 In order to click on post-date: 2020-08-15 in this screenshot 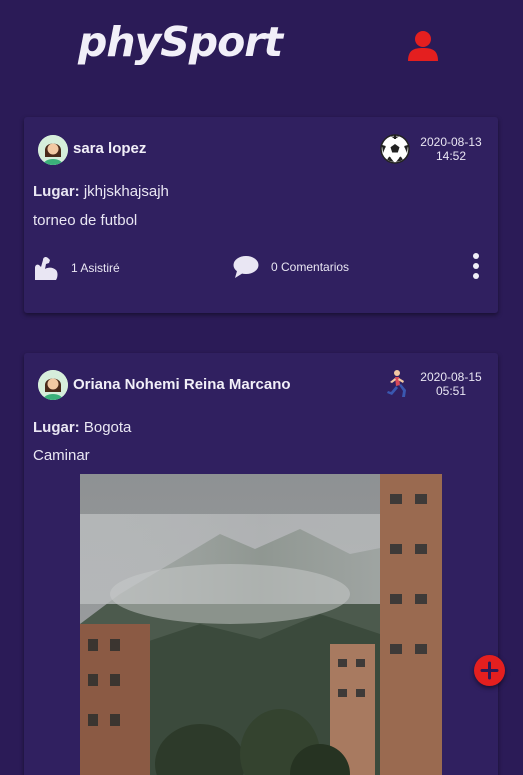, I will do `click(451, 377)`.